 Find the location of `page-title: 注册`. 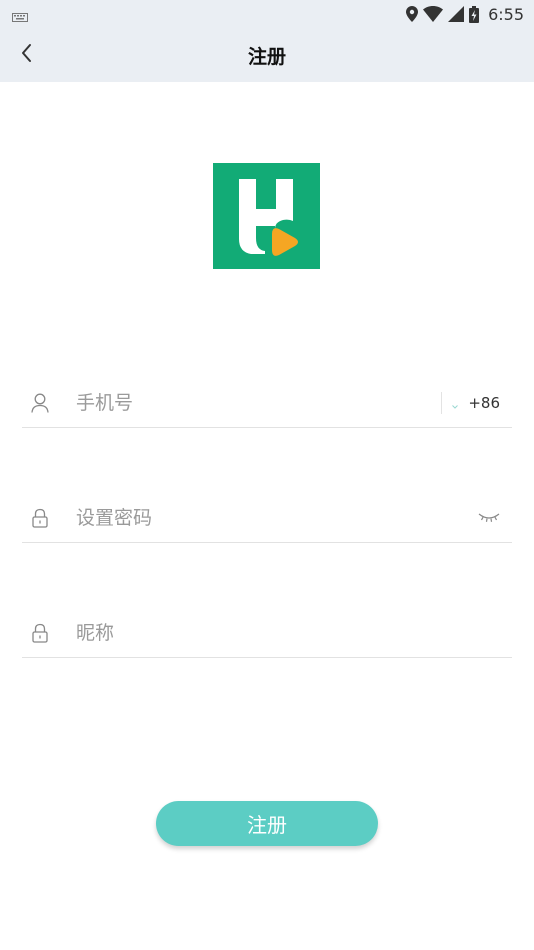

page-title: 注册 is located at coordinates (266, 57).